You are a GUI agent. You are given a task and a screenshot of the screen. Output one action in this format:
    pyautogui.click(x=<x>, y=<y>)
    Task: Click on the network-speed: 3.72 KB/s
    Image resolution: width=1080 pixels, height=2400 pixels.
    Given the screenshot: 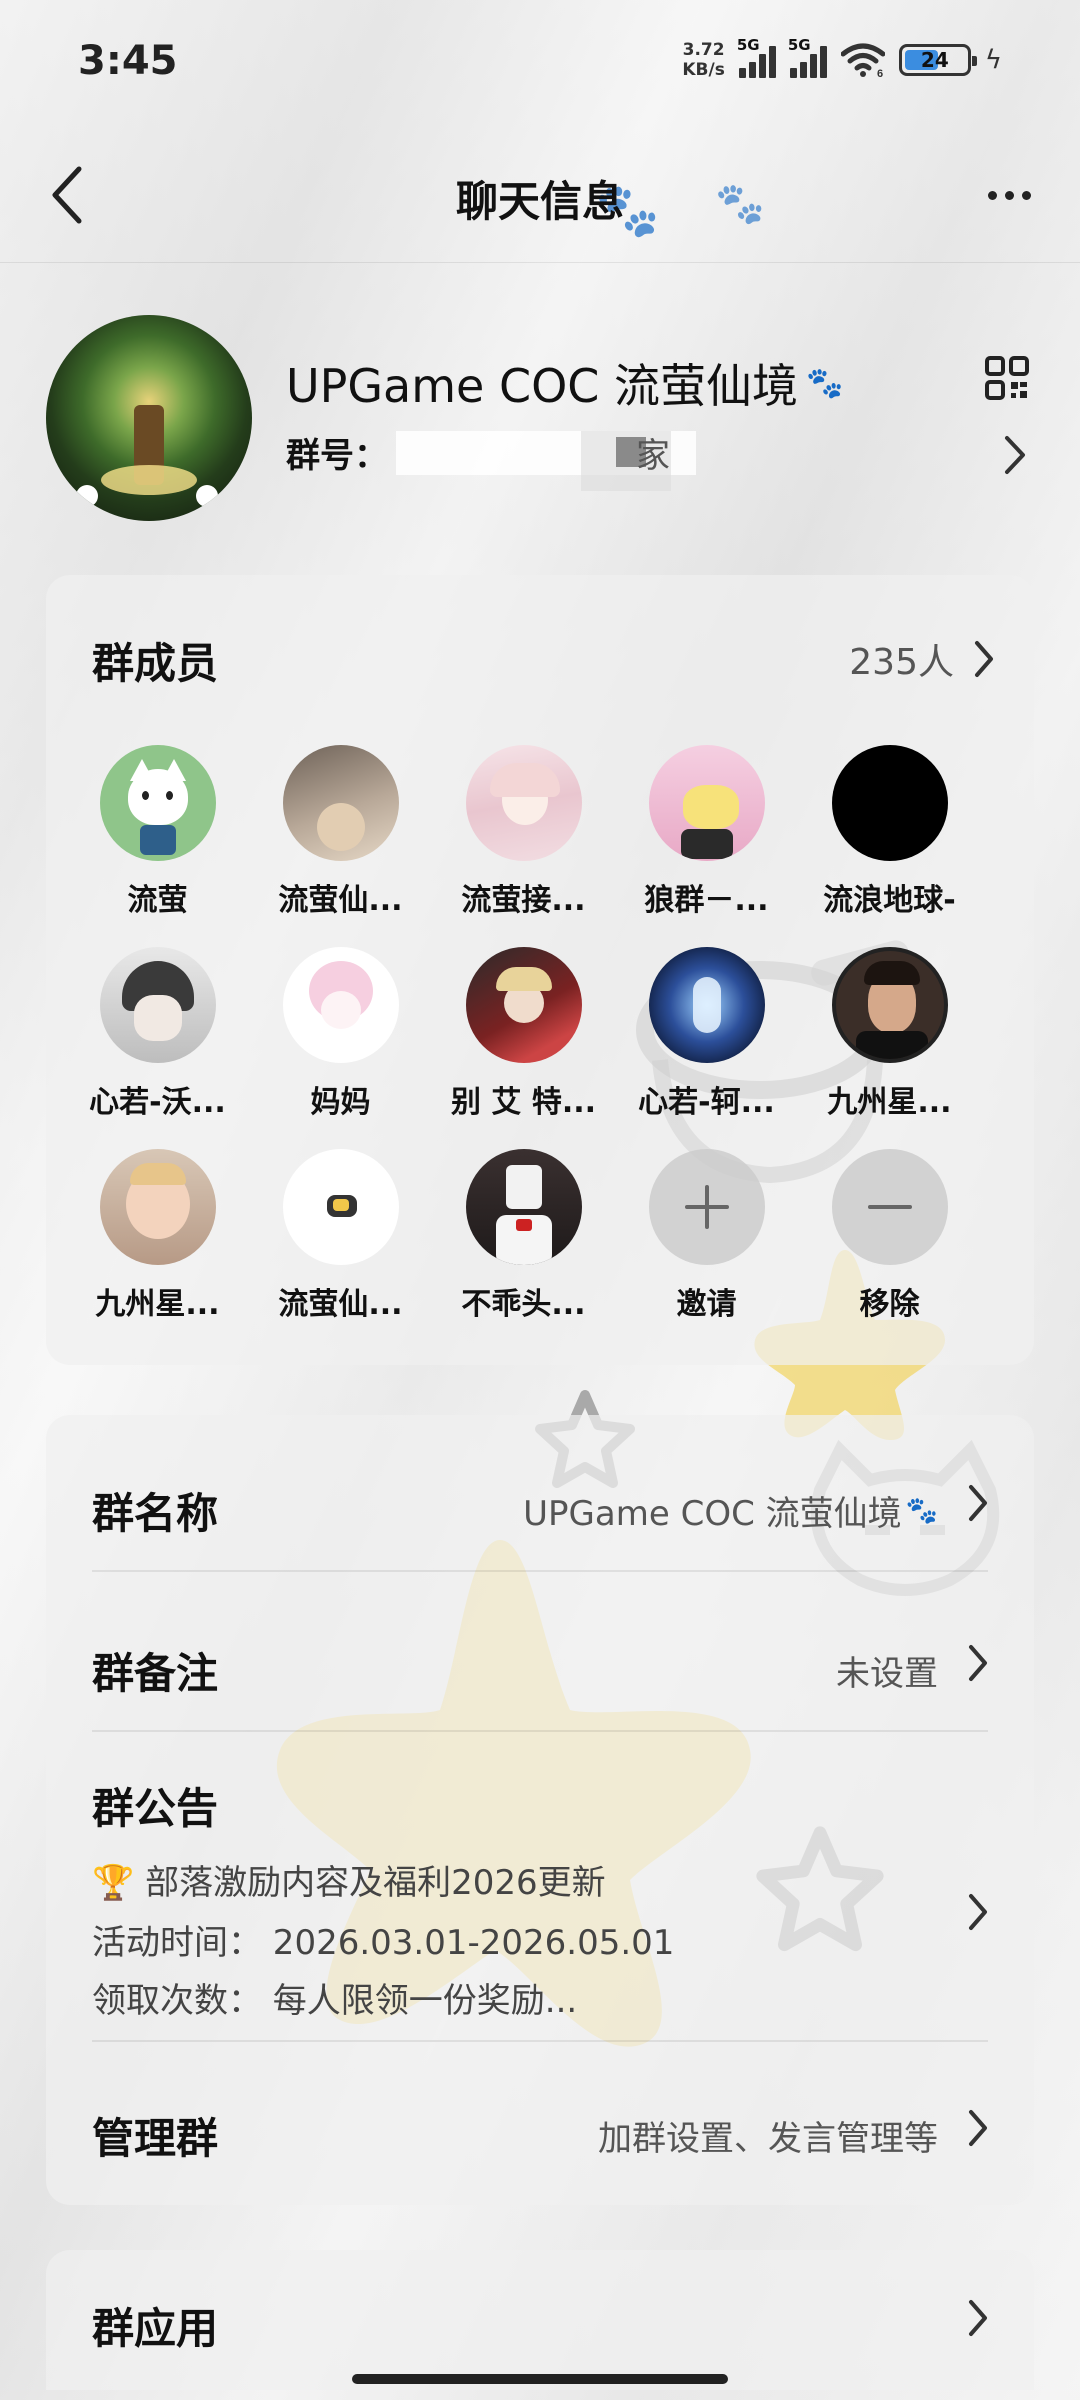 What is the action you would take?
    pyautogui.click(x=703, y=60)
    